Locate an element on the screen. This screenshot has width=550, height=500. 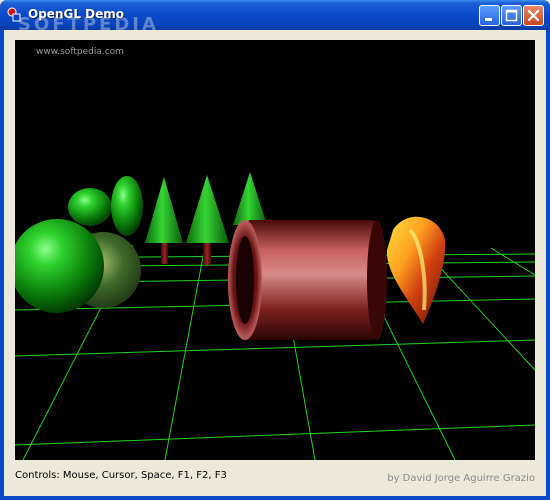
maximize-button is located at coordinates (511, 15).